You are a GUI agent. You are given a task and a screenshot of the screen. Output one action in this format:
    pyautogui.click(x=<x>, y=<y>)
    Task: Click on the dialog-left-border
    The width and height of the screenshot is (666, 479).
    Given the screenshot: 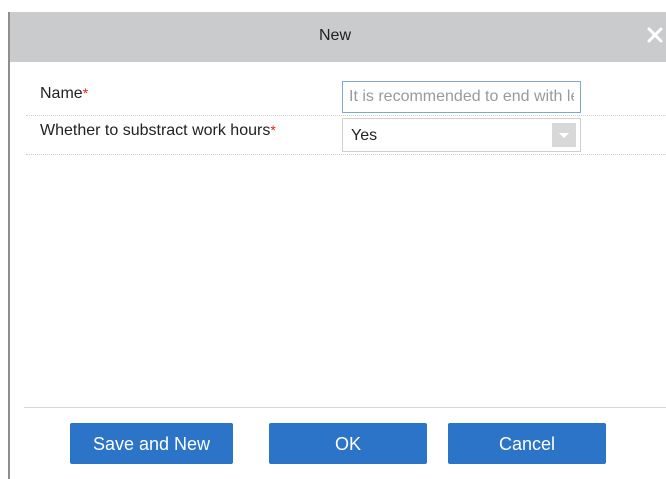 What is the action you would take?
    pyautogui.click(x=9, y=245)
    